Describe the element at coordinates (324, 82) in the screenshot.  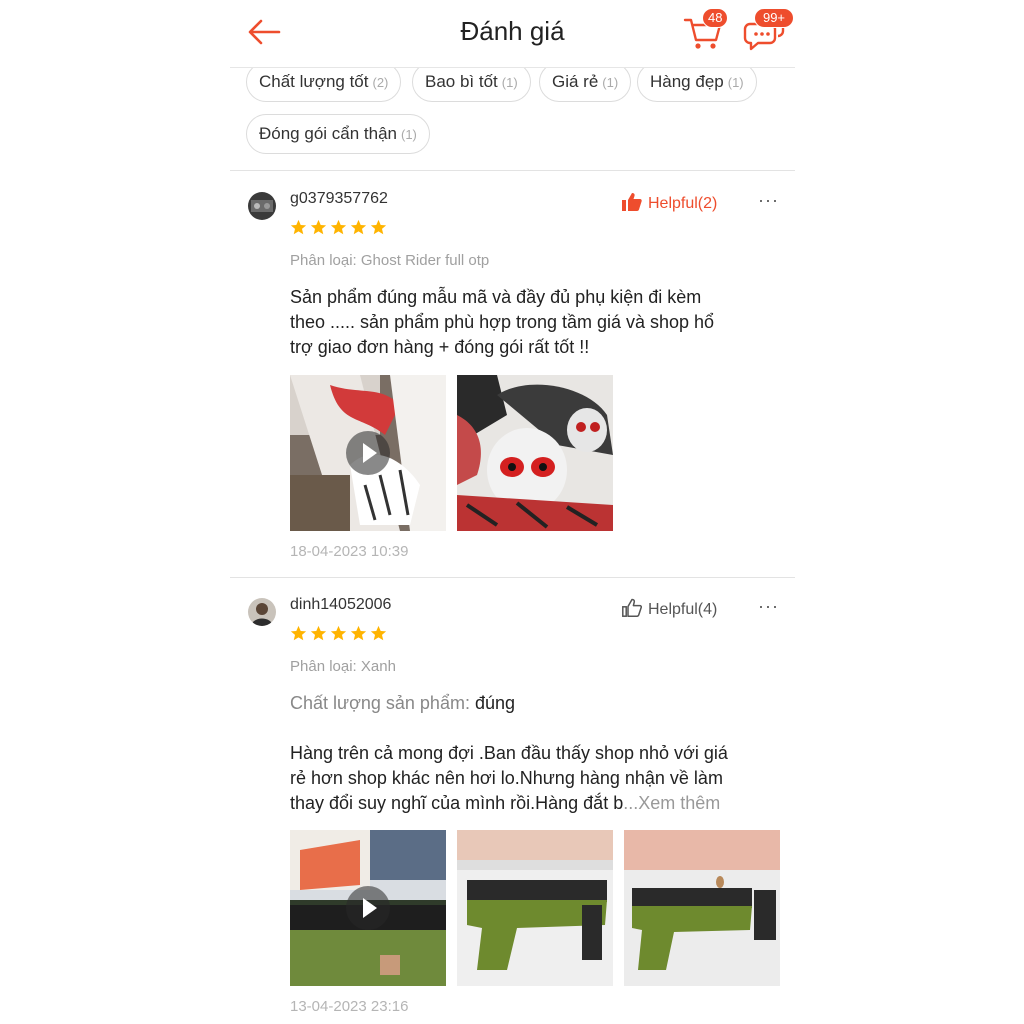
I see `filter-chip-chat-luong-tot: Chất lượng tốt (2)` at that location.